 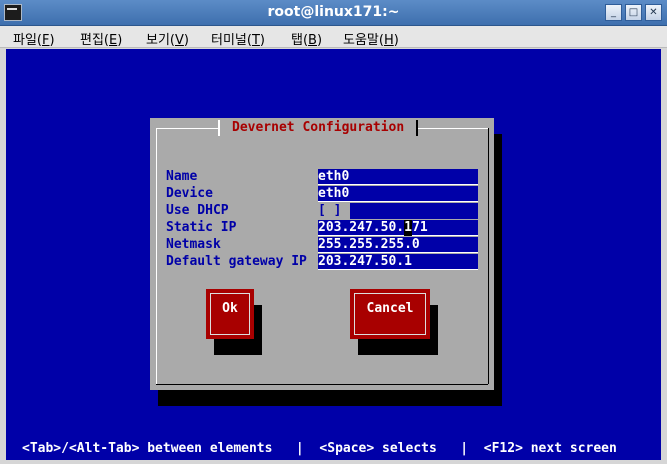 I want to click on device-field: eth0, so click(x=398, y=194).